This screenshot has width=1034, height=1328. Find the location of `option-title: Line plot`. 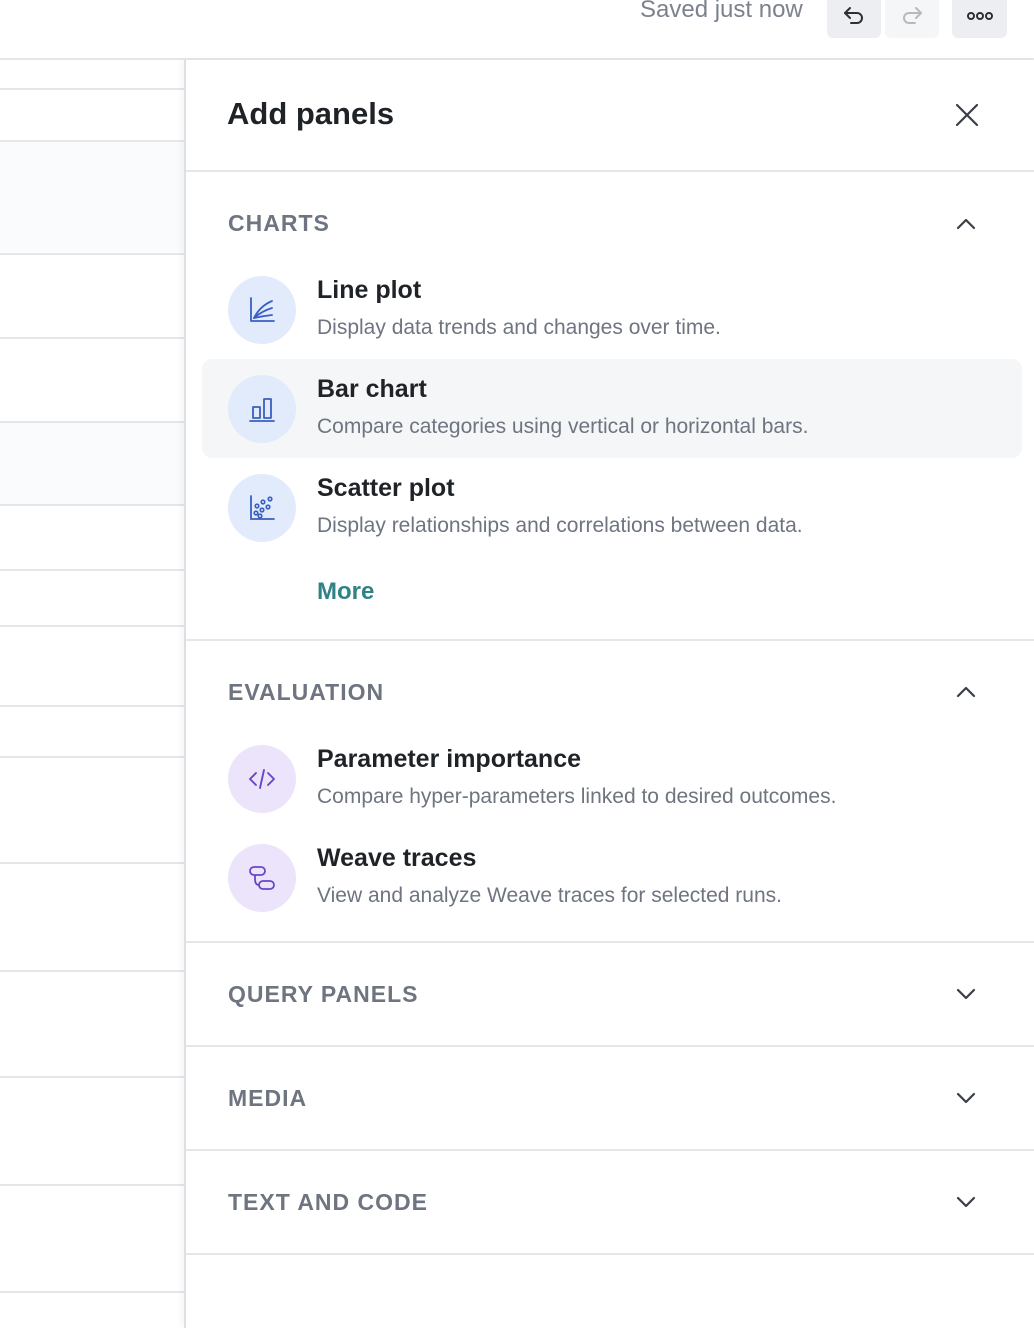

option-title: Line plot is located at coordinates (369, 290).